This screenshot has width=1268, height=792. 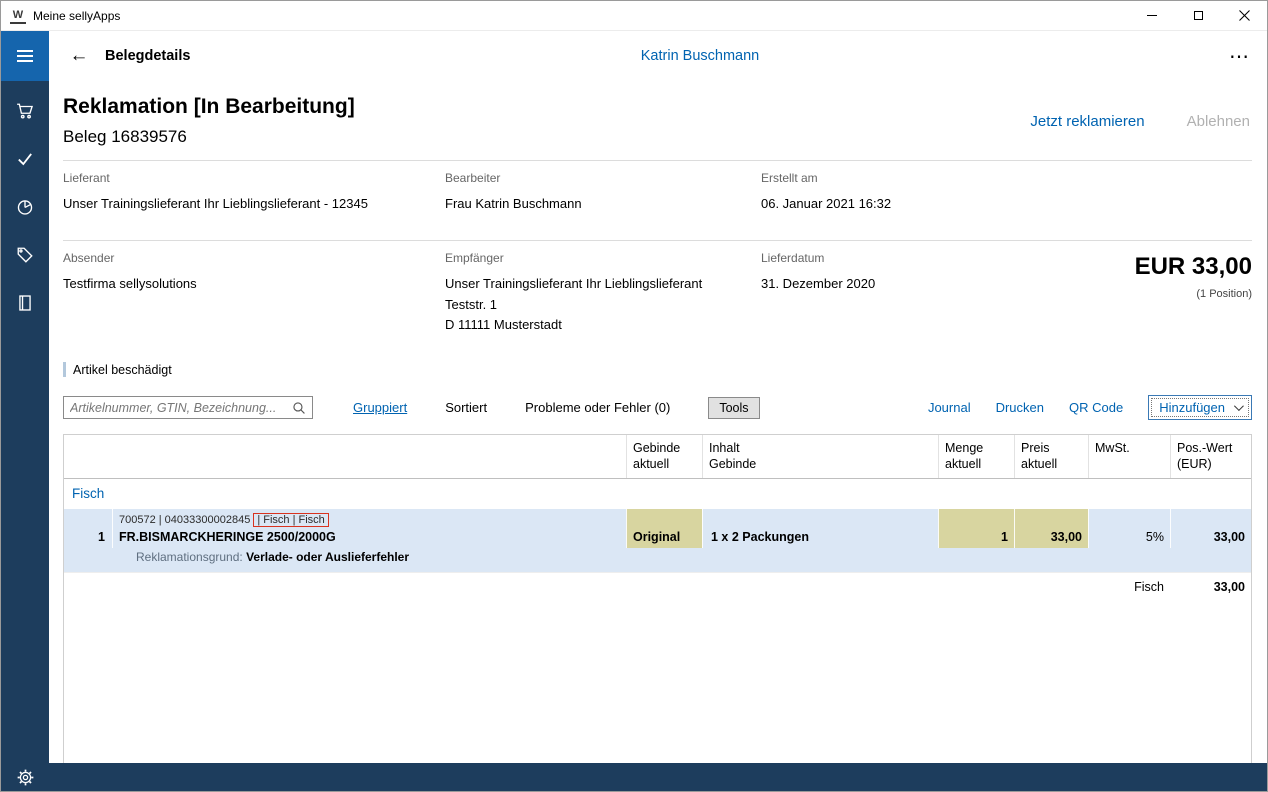 I want to click on sidebar-item-statistics, so click(x=25, y=207).